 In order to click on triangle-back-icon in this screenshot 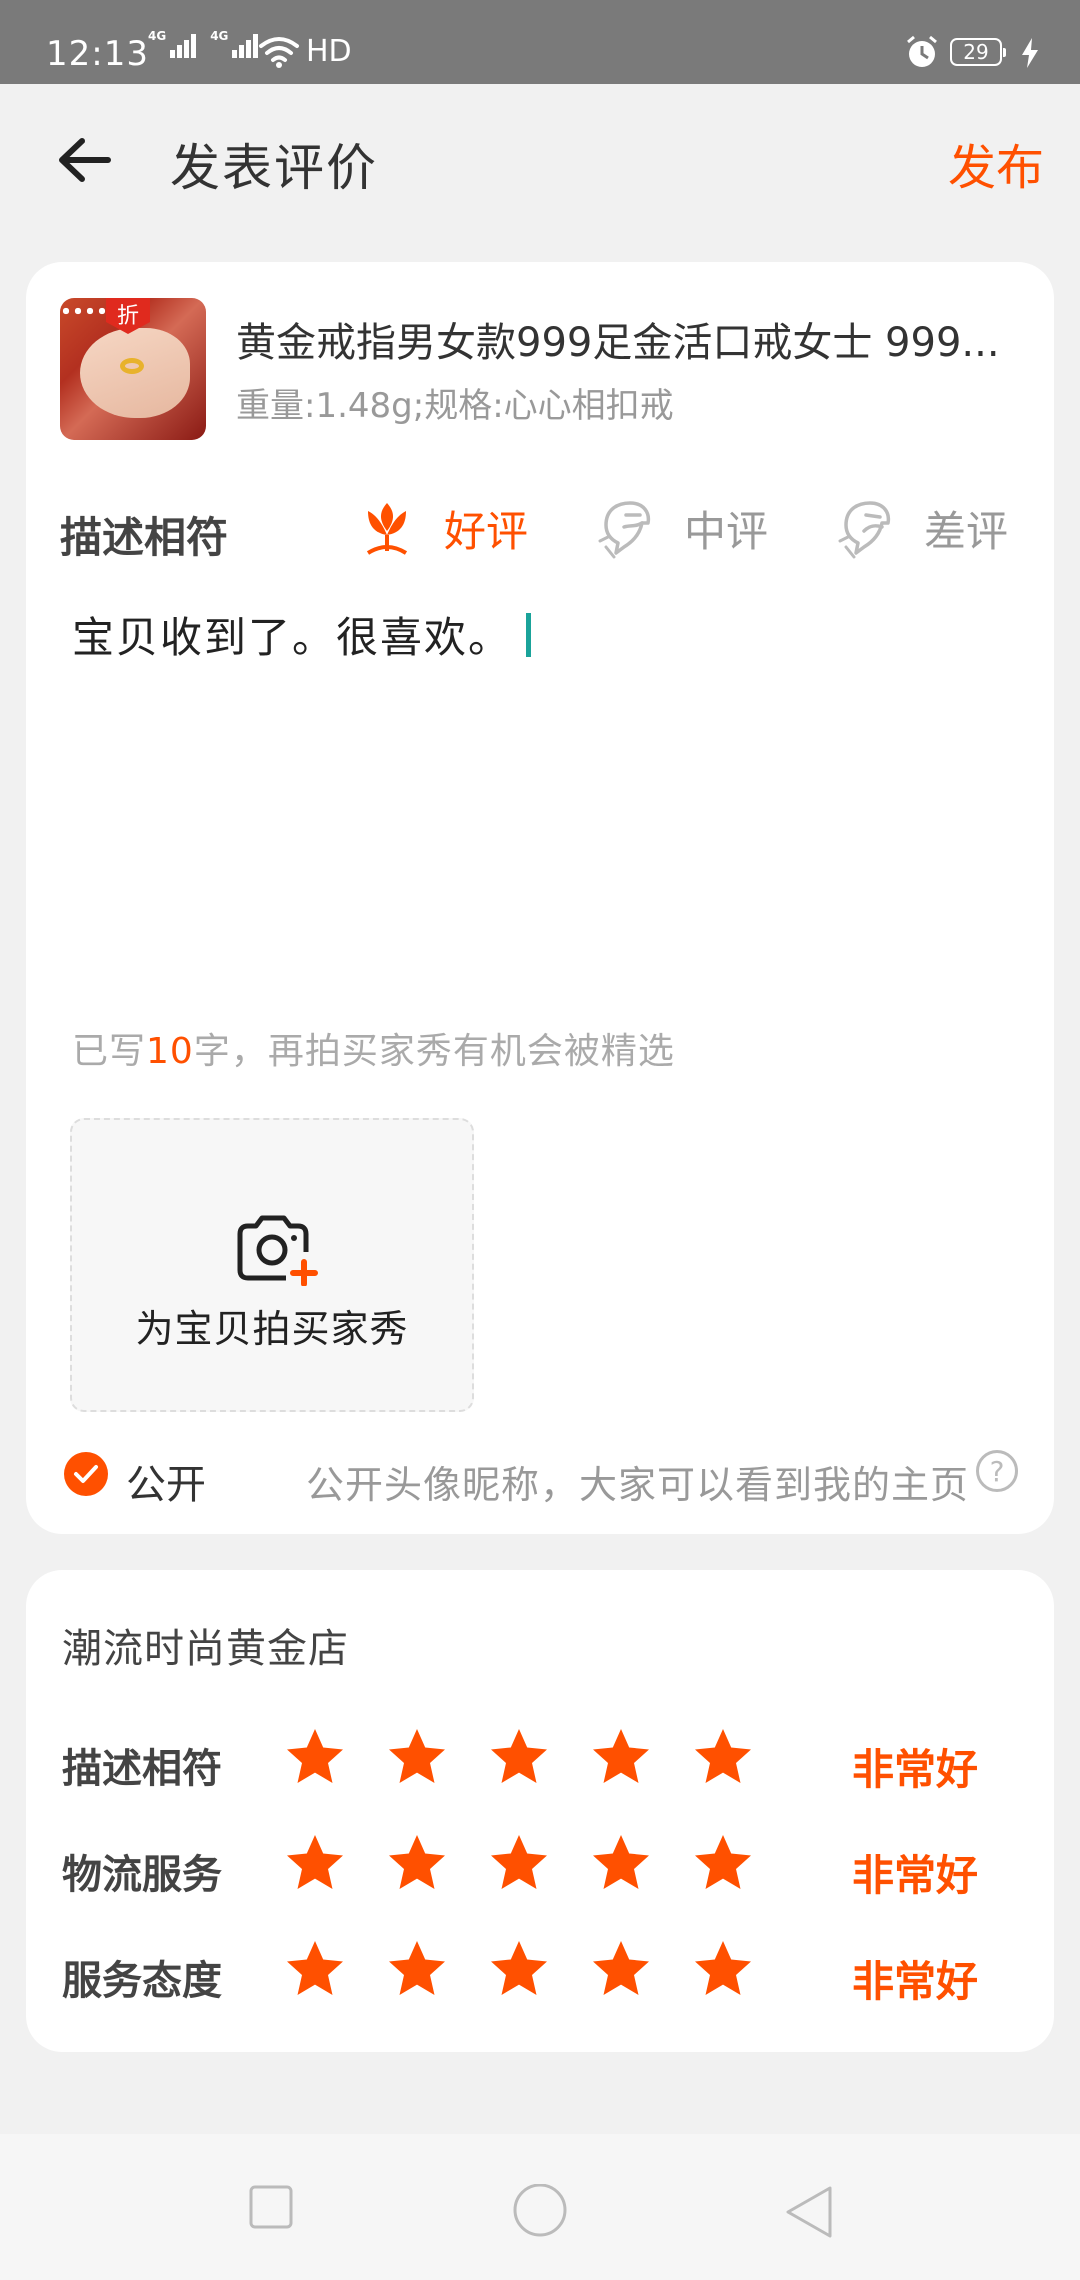, I will do `click(809, 2212)`.